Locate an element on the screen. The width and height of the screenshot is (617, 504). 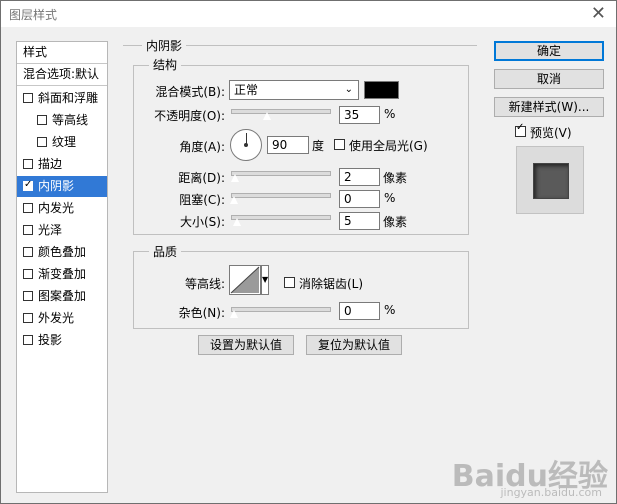
style-item-texture: 纹理 is located at coordinates (62, 142).